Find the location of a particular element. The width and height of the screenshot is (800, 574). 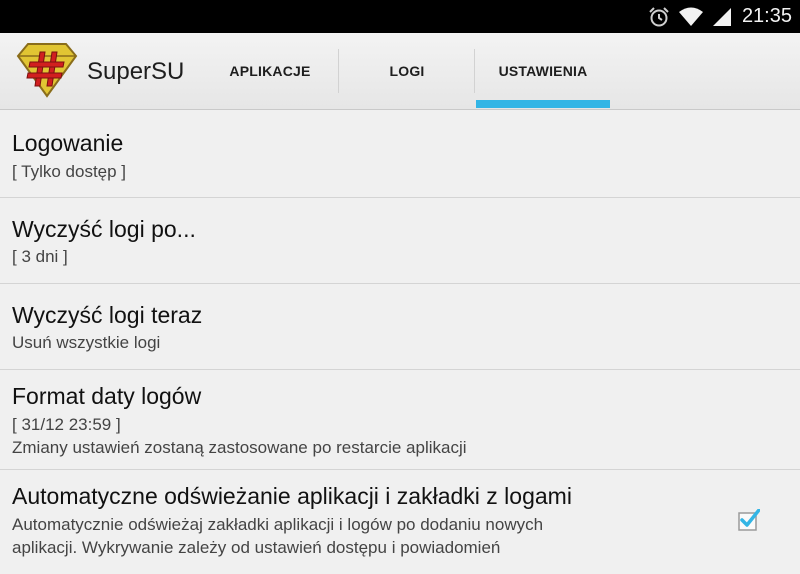

tab-logs-label: LOGI is located at coordinates (407, 71).